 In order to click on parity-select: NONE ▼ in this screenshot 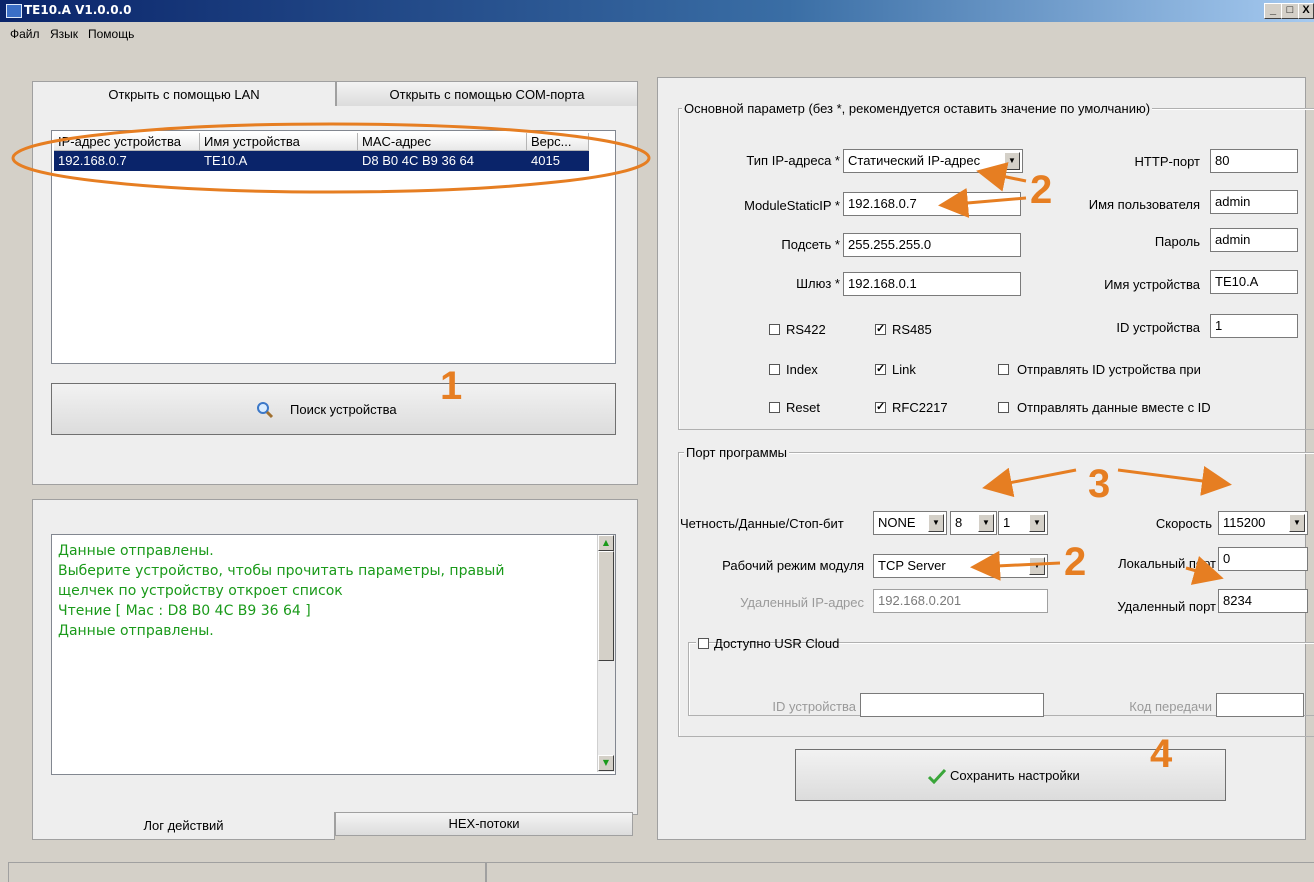, I will do `click(910, 523)`.